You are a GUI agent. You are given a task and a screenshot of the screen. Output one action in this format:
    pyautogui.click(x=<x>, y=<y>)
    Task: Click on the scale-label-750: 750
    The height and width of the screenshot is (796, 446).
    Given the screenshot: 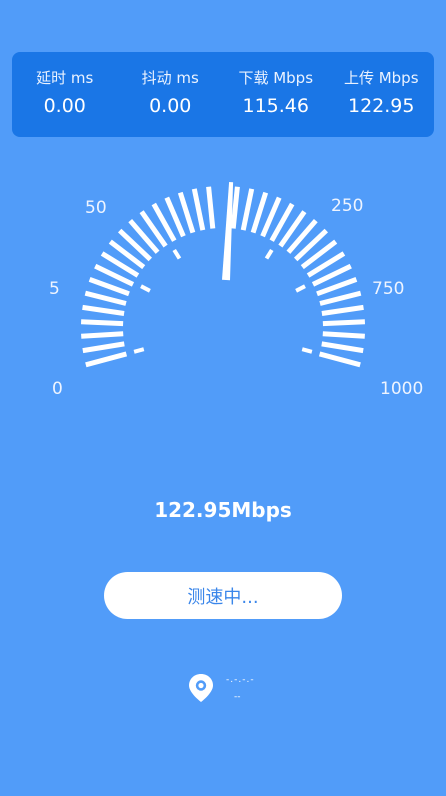 What is the action you would take?
    pyautogui.click(x=388, y=289)
    